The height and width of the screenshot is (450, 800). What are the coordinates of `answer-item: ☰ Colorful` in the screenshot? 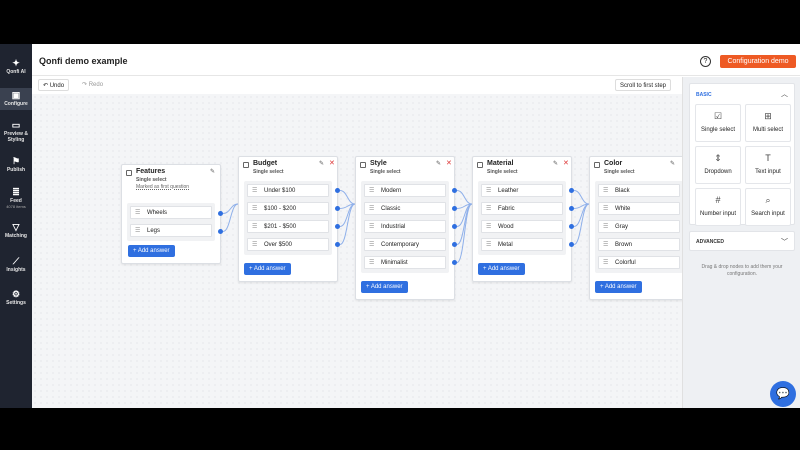 It's located at (639, 262).